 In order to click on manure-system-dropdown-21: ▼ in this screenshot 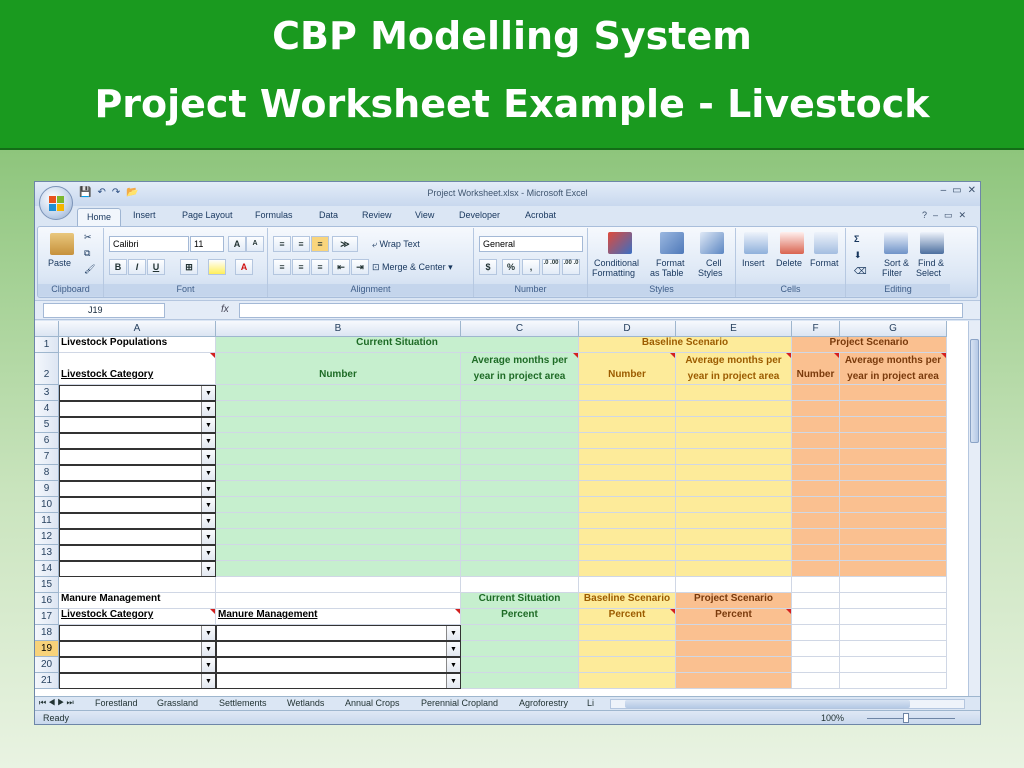, I will do `click(338, 681)`.